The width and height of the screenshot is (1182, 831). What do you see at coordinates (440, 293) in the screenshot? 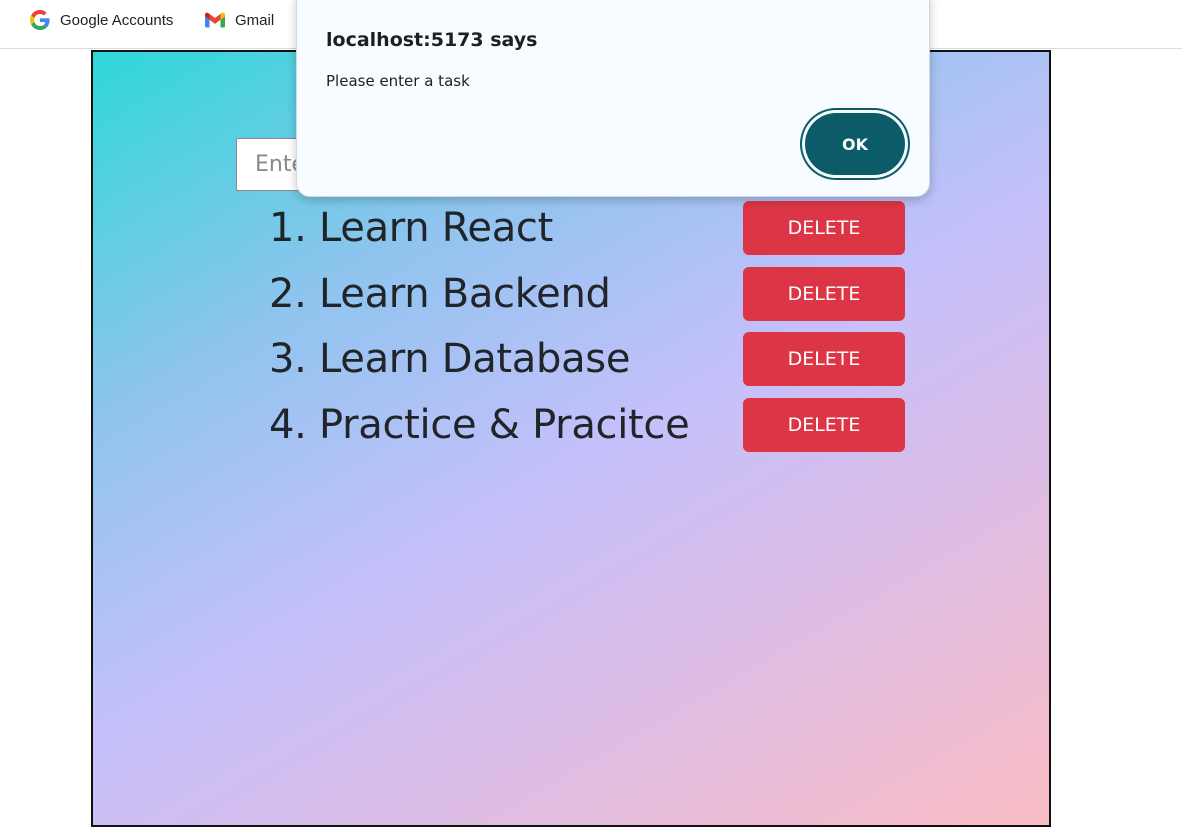
I see `task-text: 2. Learn Backend` at bounding box center [440, 293].